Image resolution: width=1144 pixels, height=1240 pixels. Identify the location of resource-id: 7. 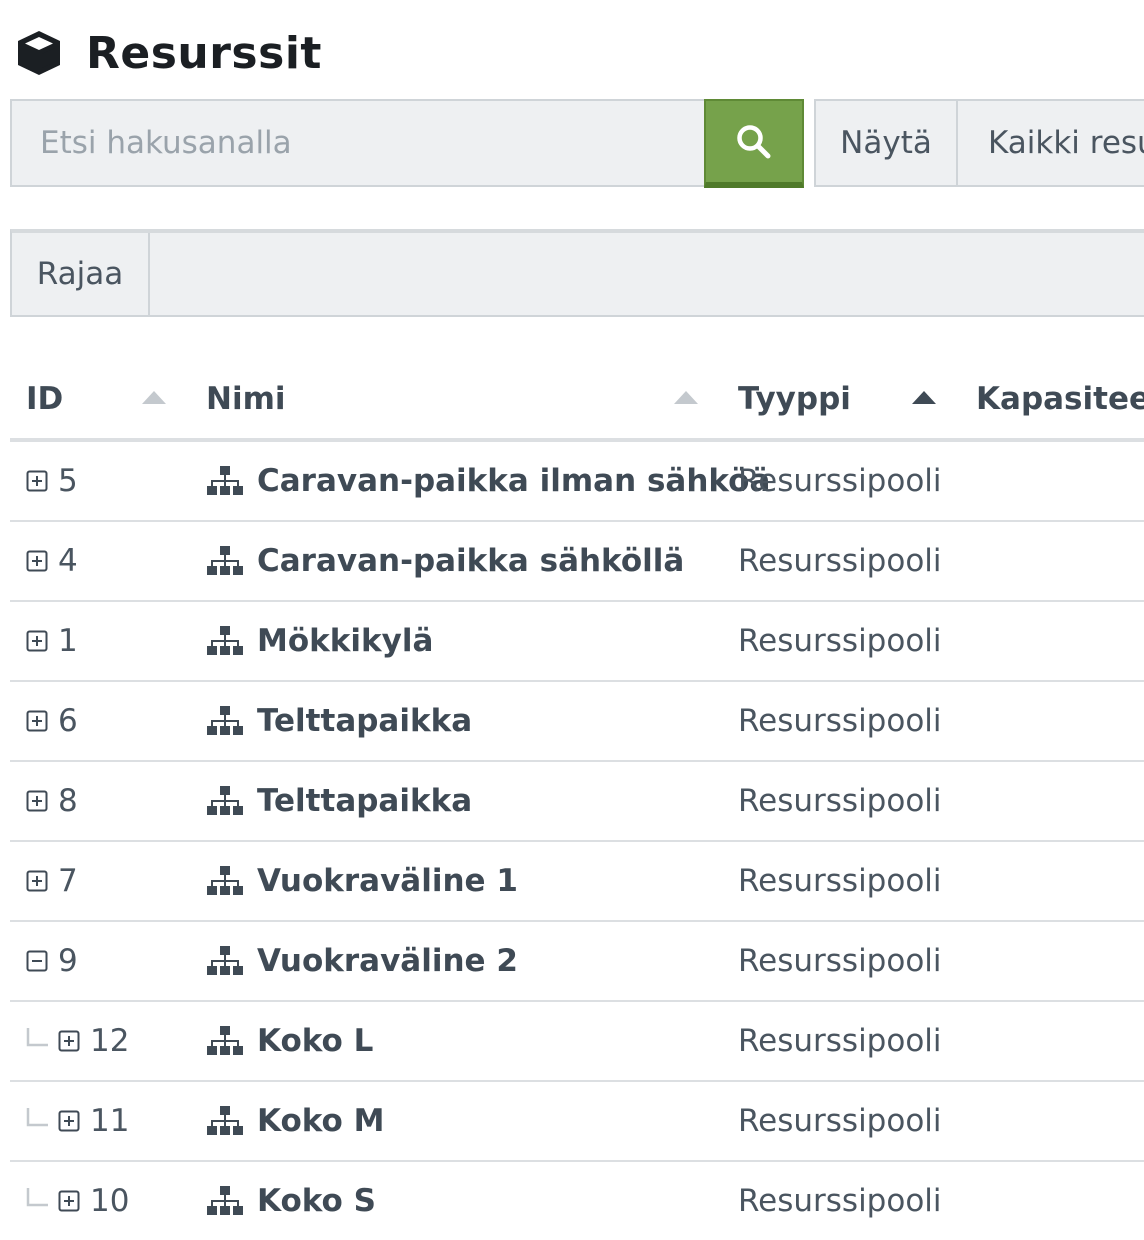
(68, 881).